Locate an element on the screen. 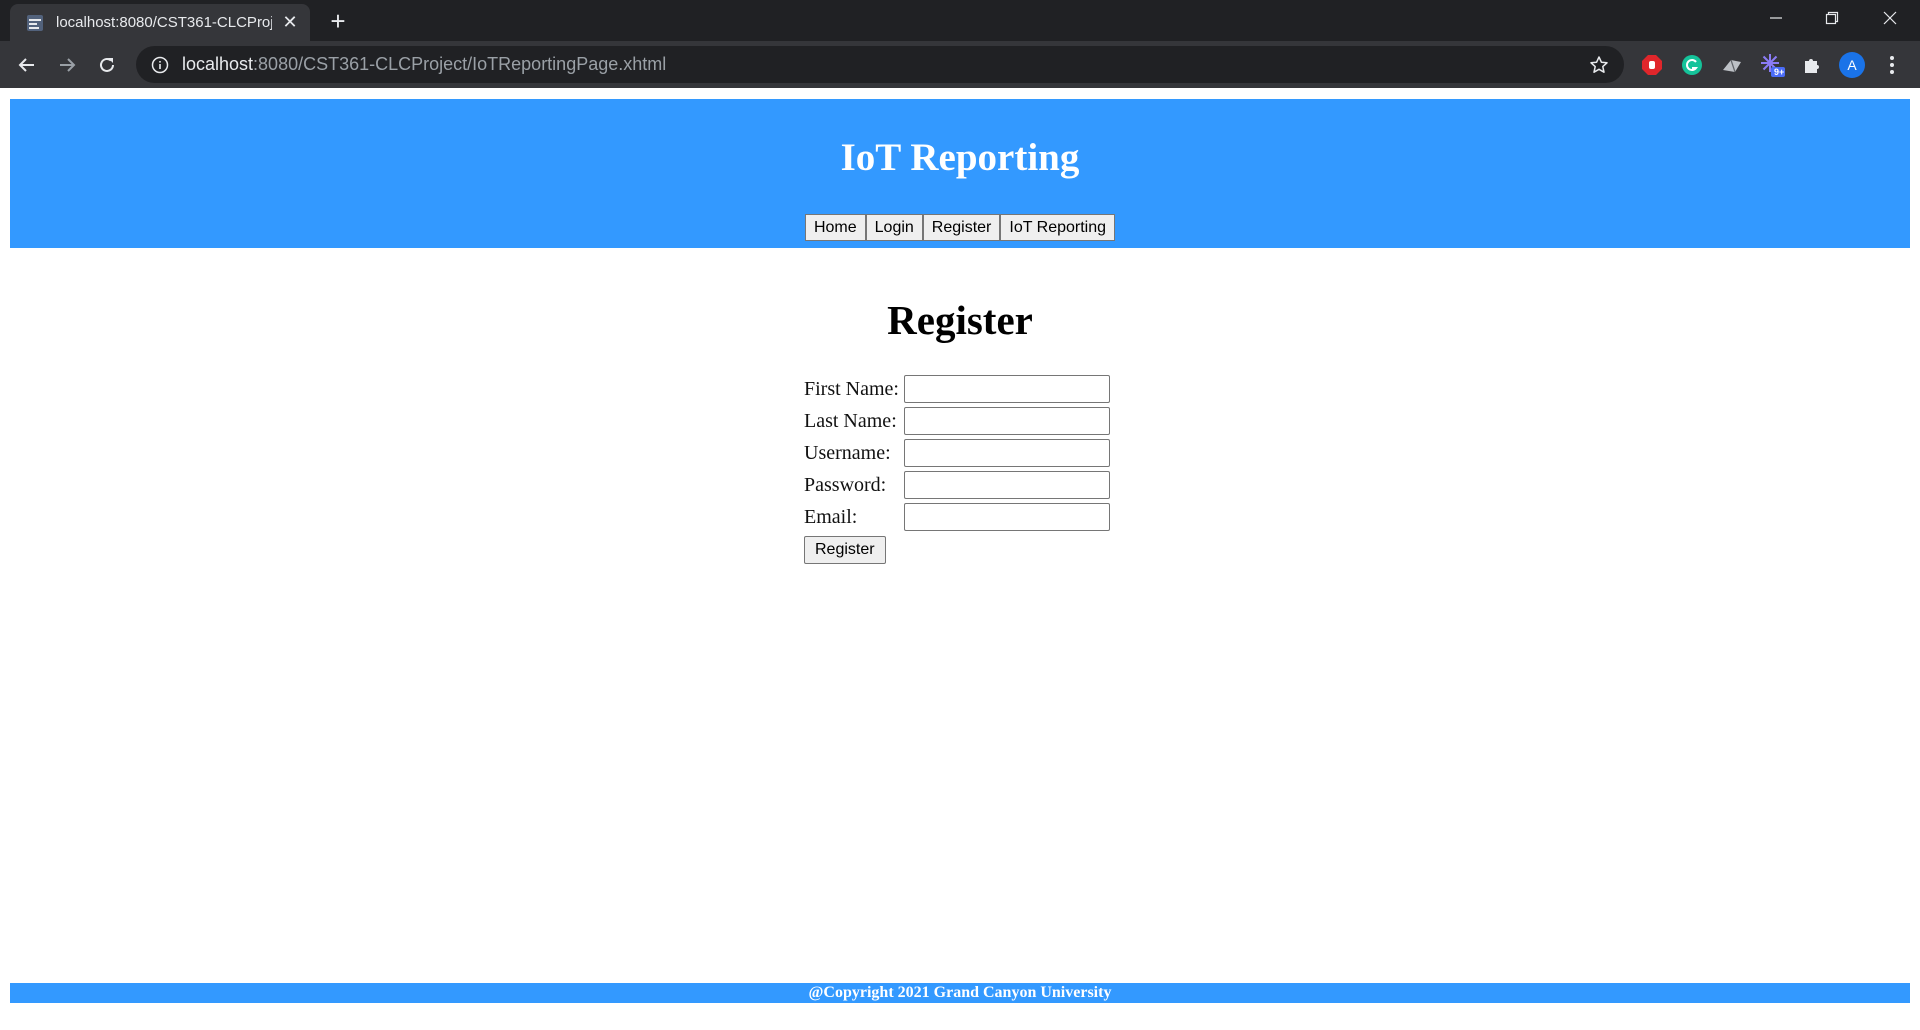  site-title: IoT Reporting is located at coordinates (960, 157).